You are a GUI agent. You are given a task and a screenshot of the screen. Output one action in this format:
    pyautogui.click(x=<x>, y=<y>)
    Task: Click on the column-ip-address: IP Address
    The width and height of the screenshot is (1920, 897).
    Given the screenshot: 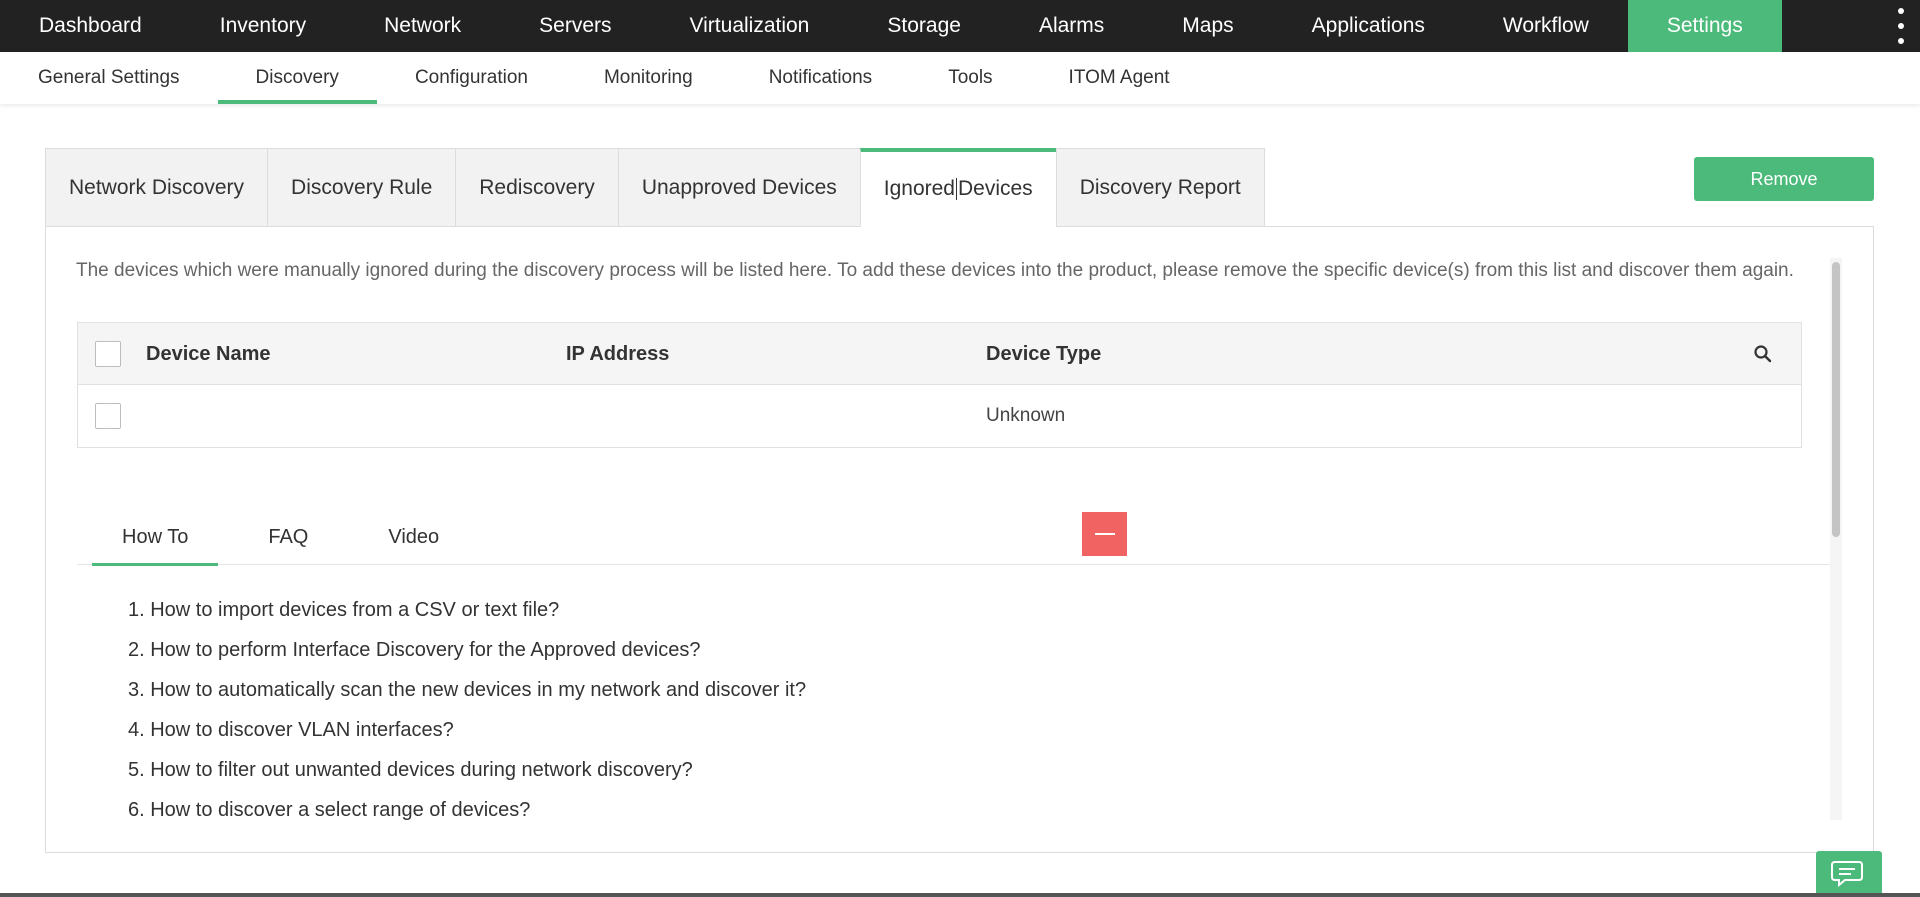 What is the action you would take?
    pyautogui.click(x=617, y=354)
    